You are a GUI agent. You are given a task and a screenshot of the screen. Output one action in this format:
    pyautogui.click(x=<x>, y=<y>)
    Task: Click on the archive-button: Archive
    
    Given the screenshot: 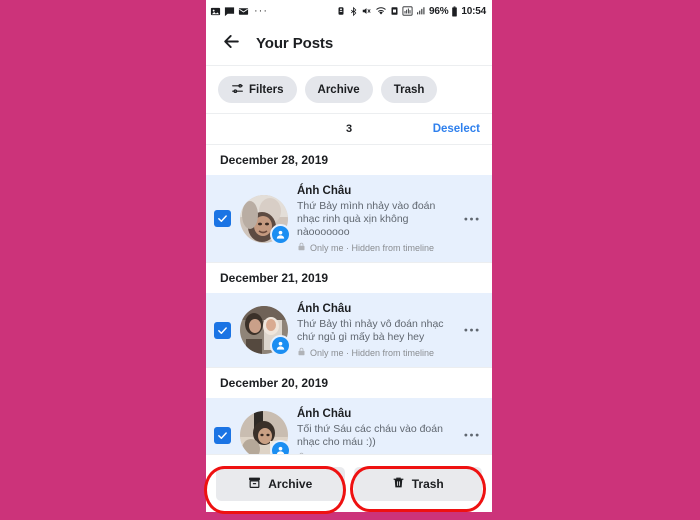 What is the action you would take?
    pyautogui.click(x=280, y=483)
    